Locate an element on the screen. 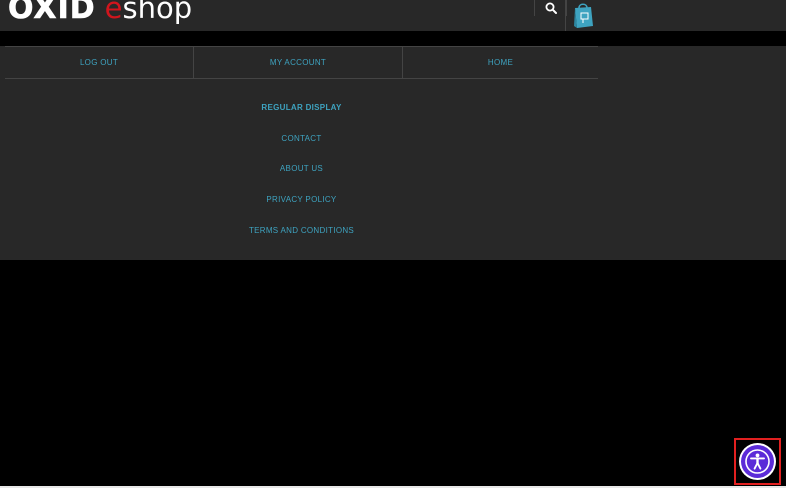 The width and height of the screenshot is (786, 488). list-item: PRIVACY POLICY is located at coordinates (301, 199).